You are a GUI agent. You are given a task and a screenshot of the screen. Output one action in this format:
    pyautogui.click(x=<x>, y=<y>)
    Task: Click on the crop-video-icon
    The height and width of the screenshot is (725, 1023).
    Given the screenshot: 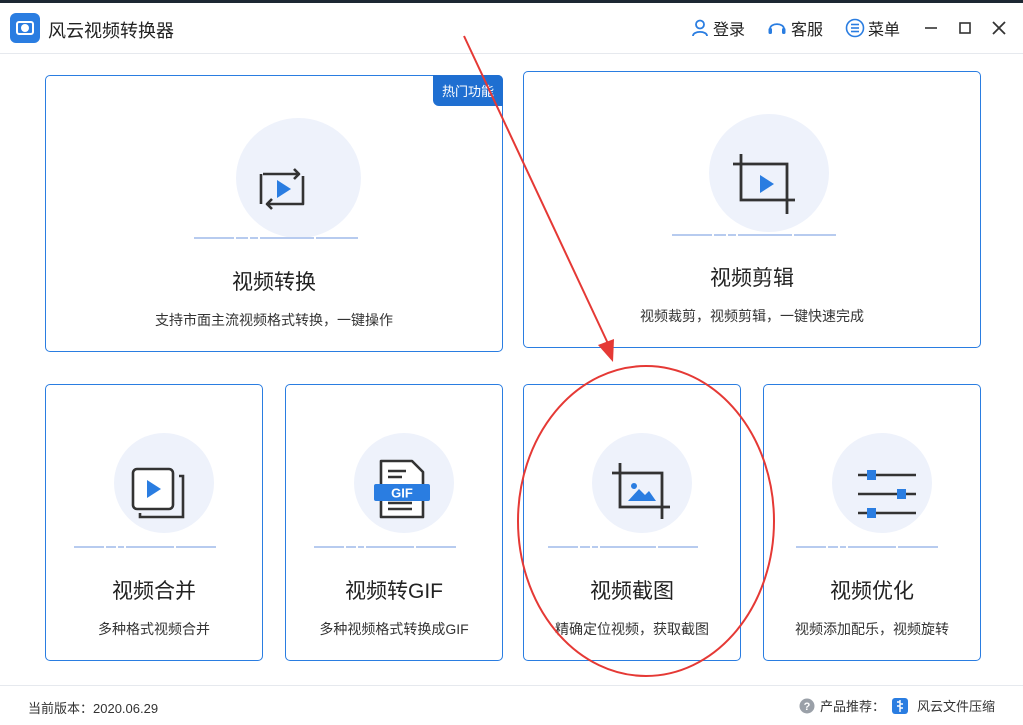 What is the action you would take?
    pyautogui.click(x=764, y=184)
    